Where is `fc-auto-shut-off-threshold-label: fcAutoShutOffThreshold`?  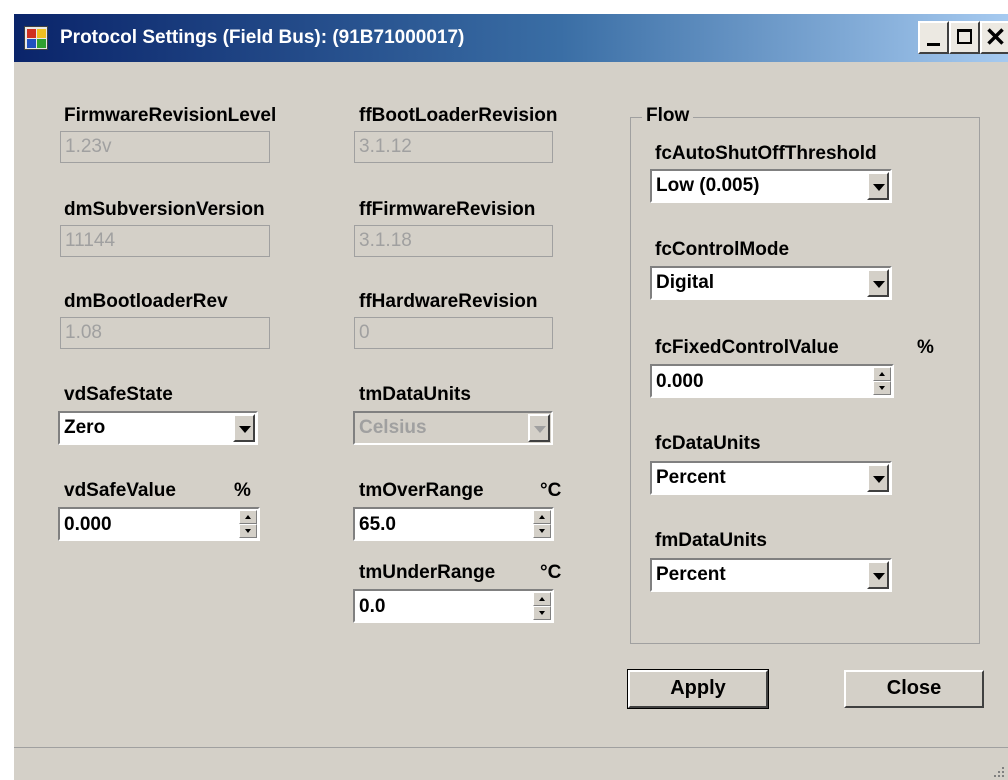 fc-auto-shut-off-threshold-label: fcAutoShutOffThreshold is located at coordinates (766, 153).